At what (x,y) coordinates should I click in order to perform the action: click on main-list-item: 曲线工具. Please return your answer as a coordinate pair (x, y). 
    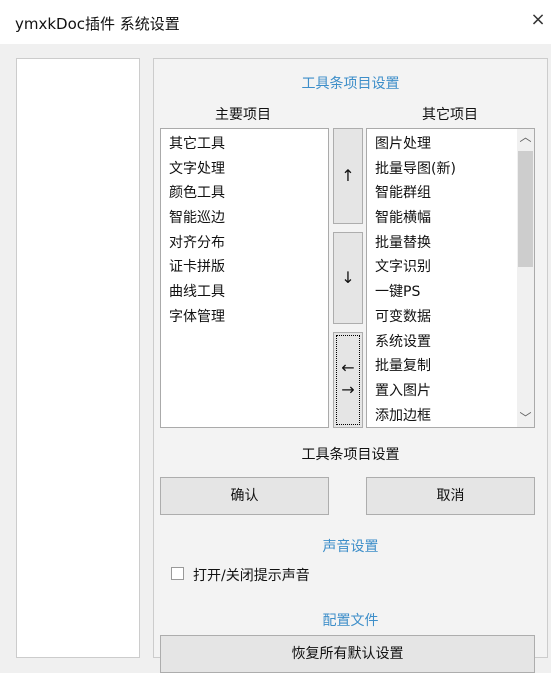
    Looking at the image, I should click on (244, 292).